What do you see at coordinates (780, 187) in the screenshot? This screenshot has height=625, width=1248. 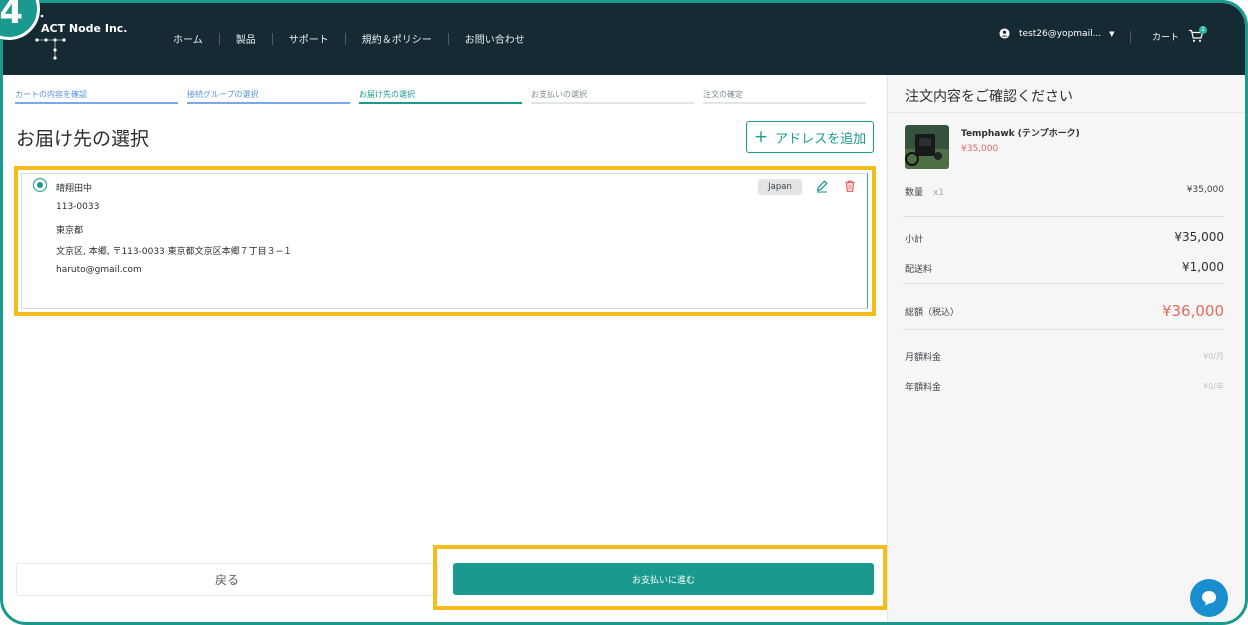 I see `country-badge: Japan` at bounding box center [780, 187].